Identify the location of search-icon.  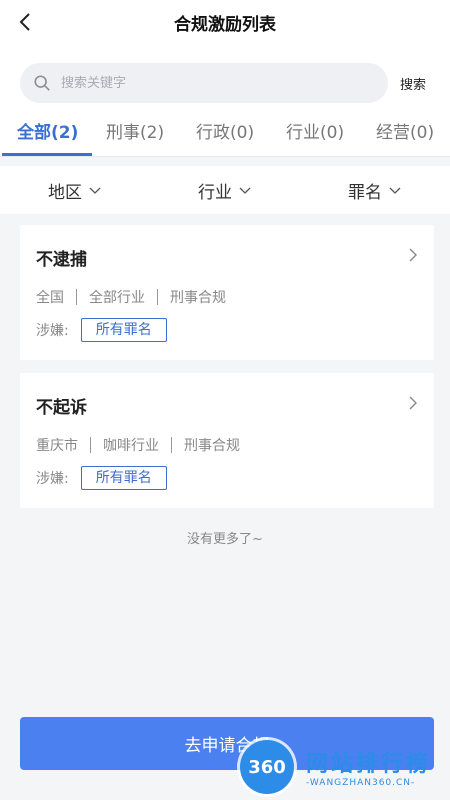
(42, 83).